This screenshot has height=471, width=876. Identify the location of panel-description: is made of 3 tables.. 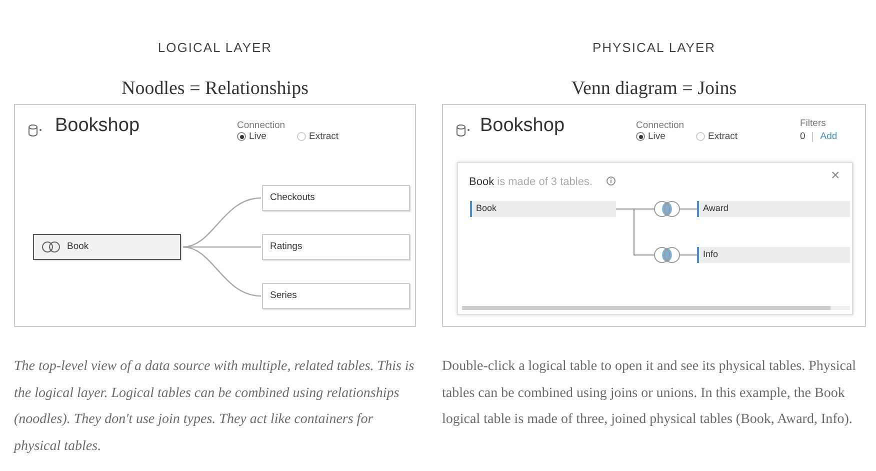
(544, 182).